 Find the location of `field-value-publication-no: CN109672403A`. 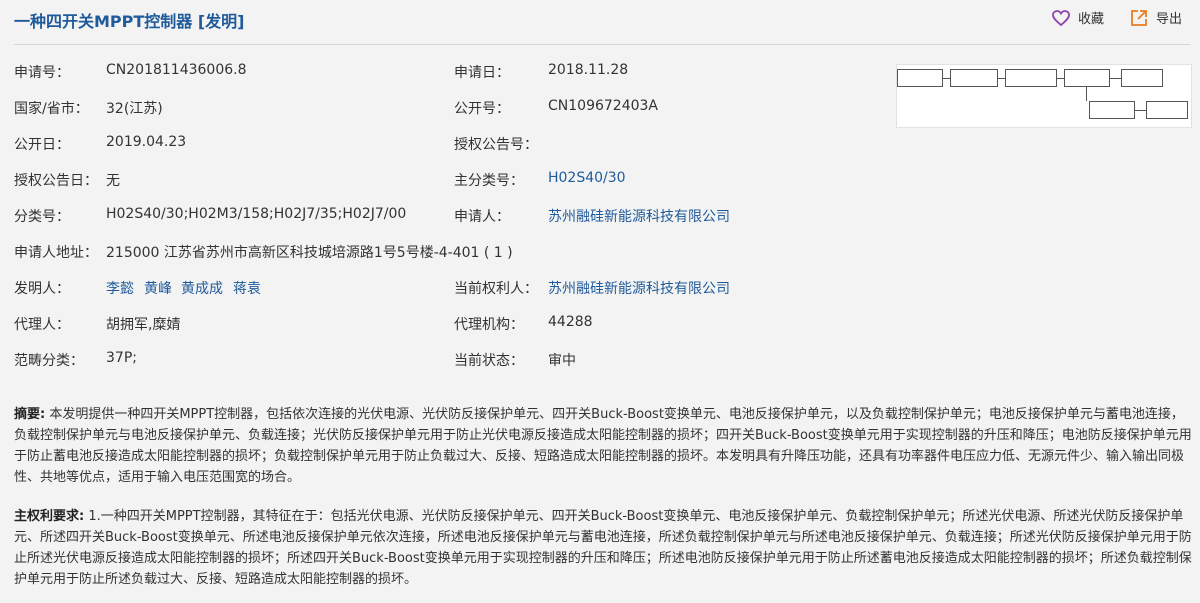

field-value-publication-no: CN109672403A is located at coordinates (603, 106).